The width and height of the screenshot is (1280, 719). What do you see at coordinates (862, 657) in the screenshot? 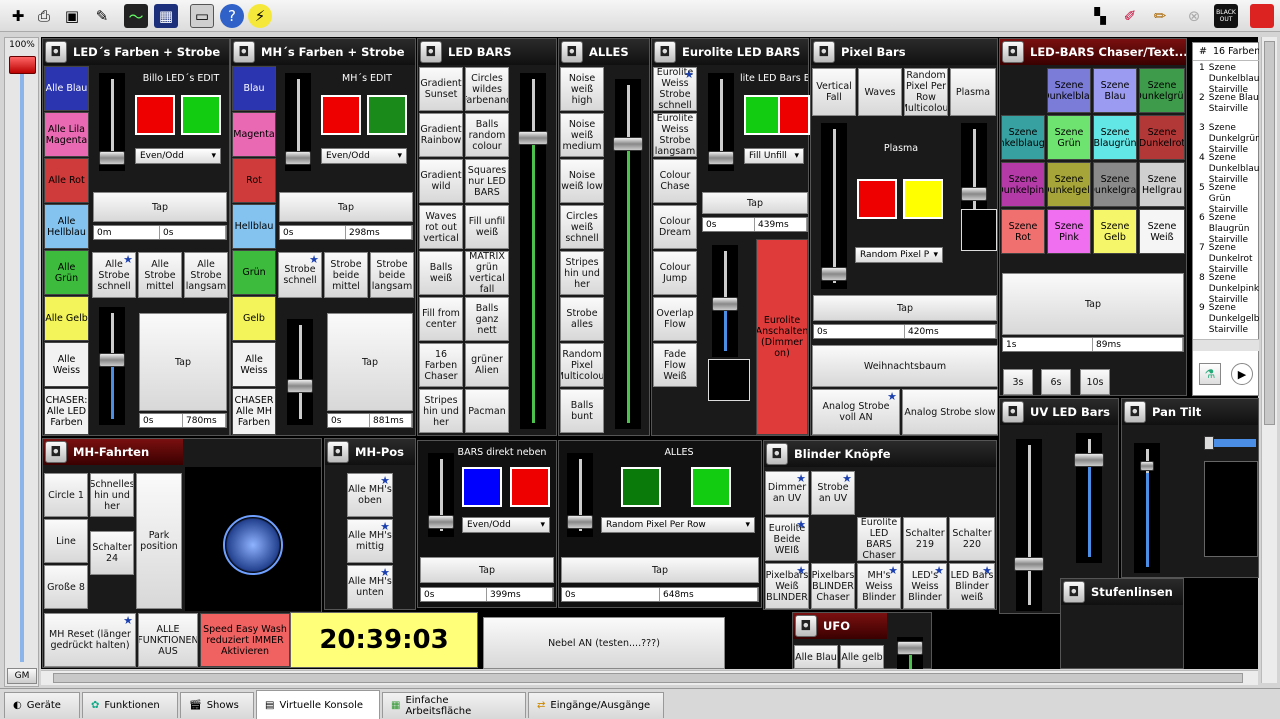
I see `ufo-gelb-button: Alle gelb` at bounding box center [862, 657].